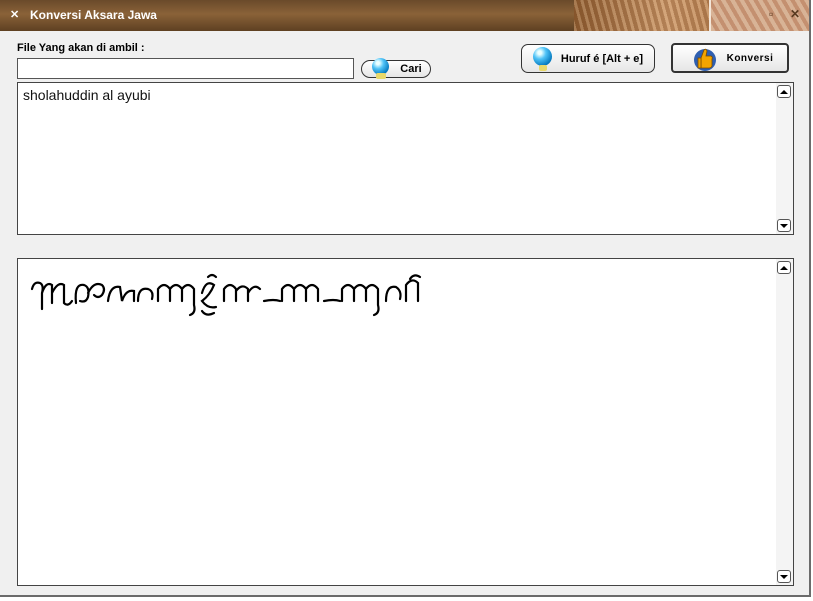 The image size is (813, 601). What do you see at coordinates (396, 68) in the screenshot?
I see `browse-button: Cari` at bounding box center [396, 68].